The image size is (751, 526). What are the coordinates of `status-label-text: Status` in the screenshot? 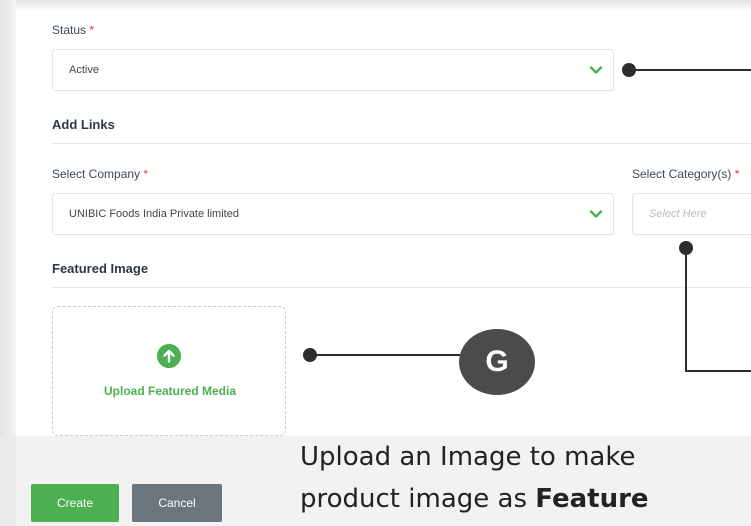 It's located at (69, 30).